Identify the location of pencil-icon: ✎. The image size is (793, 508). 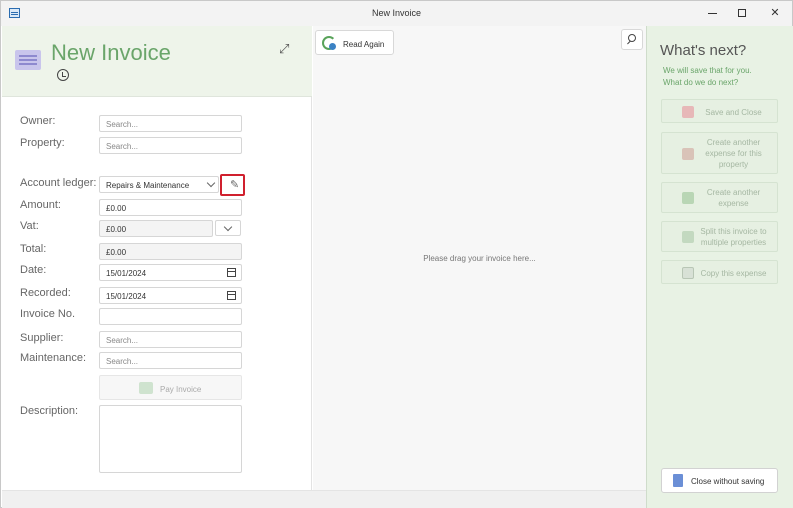
(235, 185).